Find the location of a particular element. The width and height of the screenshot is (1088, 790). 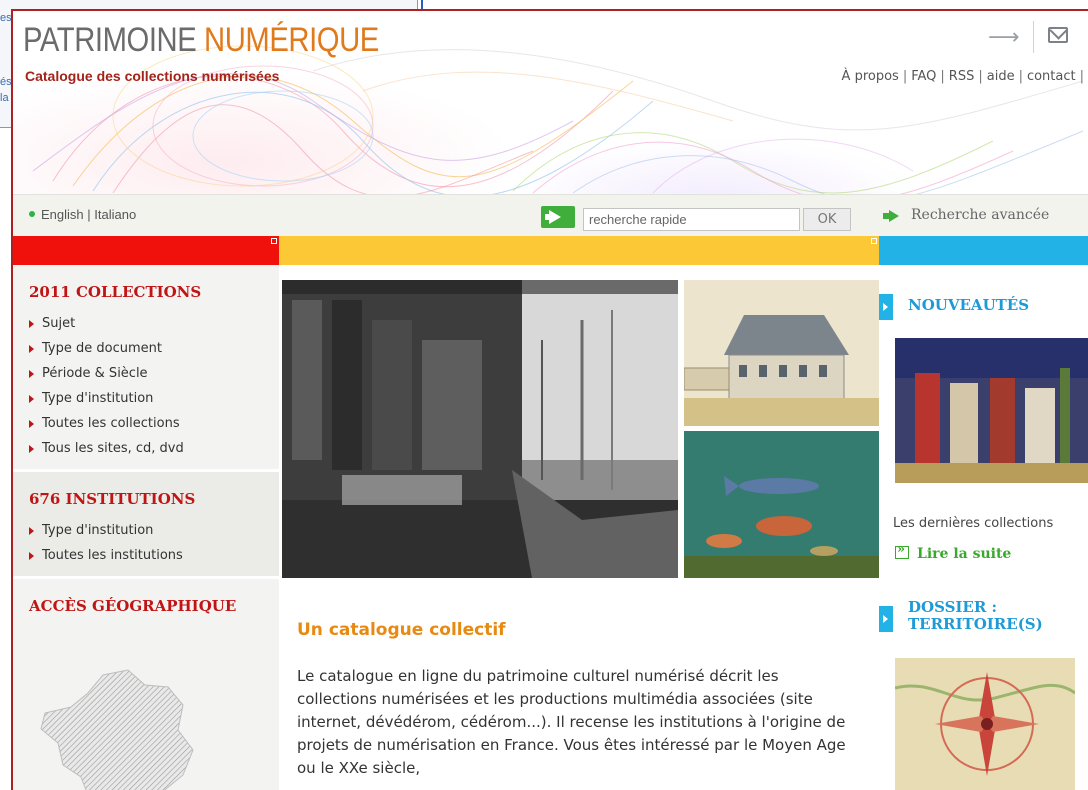

mail-icon is located at coordinates (1058, 35).